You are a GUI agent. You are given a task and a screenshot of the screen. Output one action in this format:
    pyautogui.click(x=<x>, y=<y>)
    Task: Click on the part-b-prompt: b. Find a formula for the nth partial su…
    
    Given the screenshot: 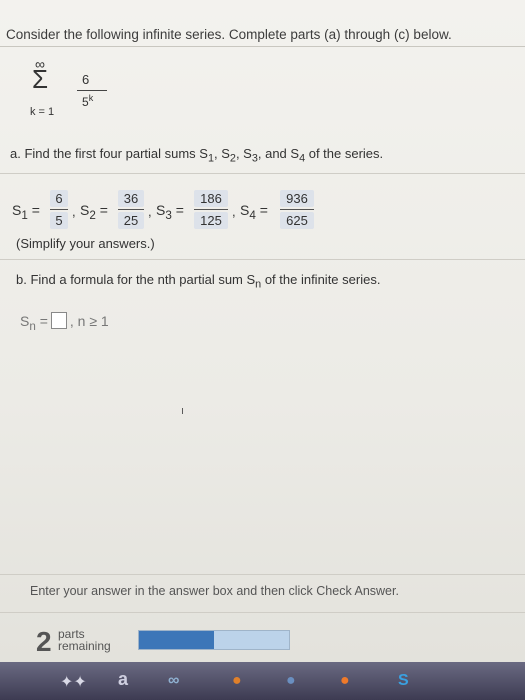 What is the action you would take?
    pyautogui.click(x=198, y=281)
    